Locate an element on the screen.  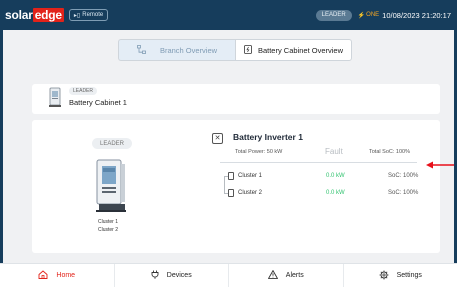
nav-home-label: Home is located at coordinates (66, 275).